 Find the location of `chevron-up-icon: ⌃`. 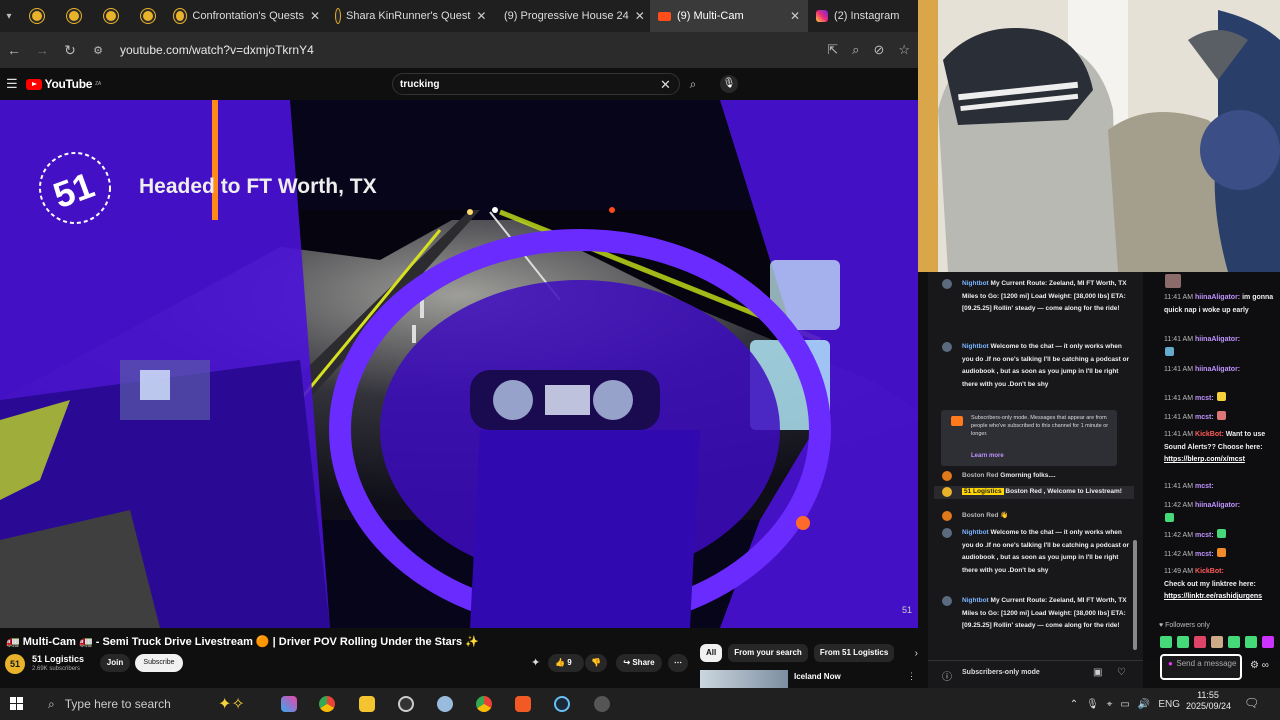

chevron-up-icon: ⌃ is located at coordinates (1074, 704).